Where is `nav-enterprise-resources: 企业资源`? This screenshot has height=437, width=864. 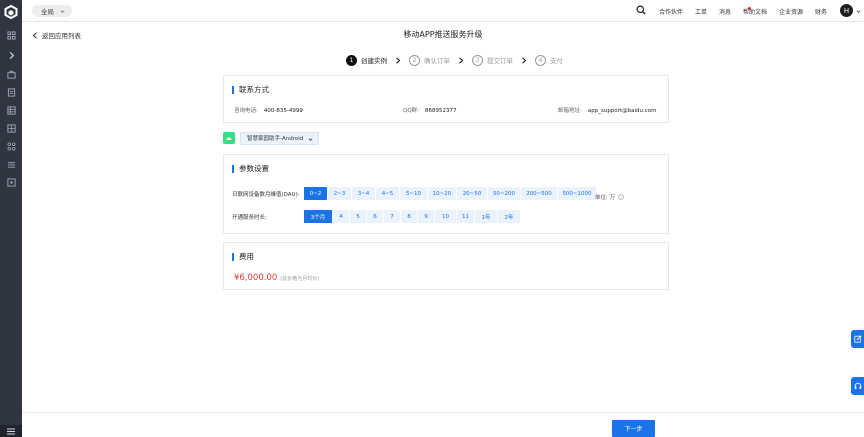 nav-enterprise-resources: 企业资源 is located at coordinates (791, 11).